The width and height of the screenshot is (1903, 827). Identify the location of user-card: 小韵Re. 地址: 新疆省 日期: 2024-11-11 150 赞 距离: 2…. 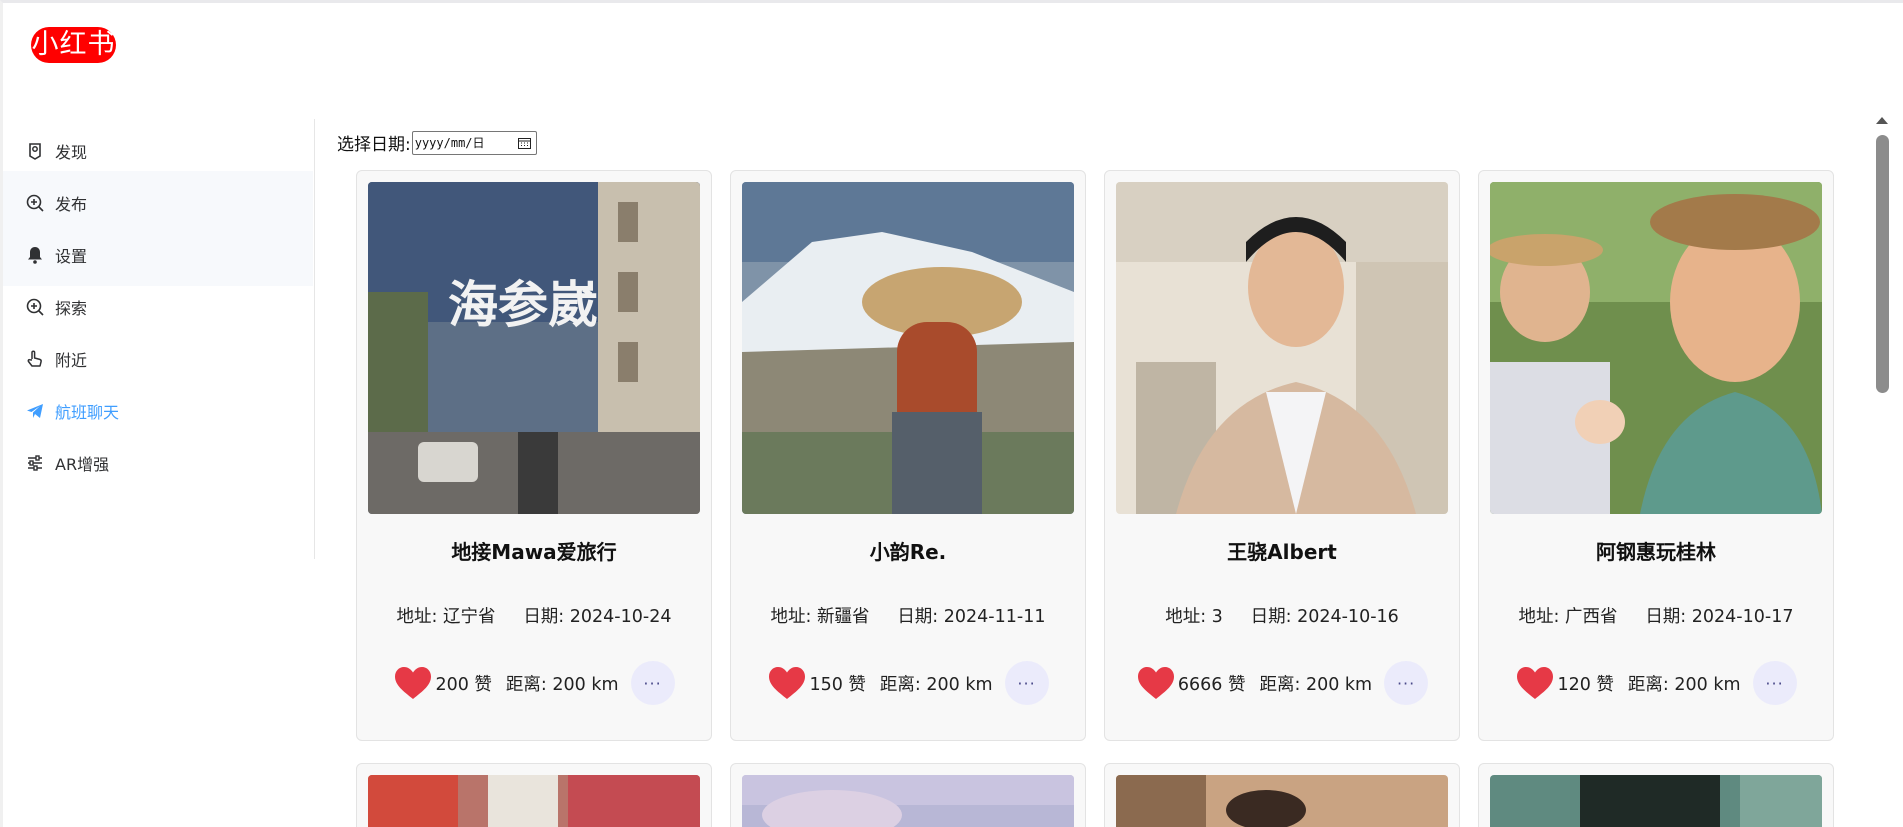
(908, 455).